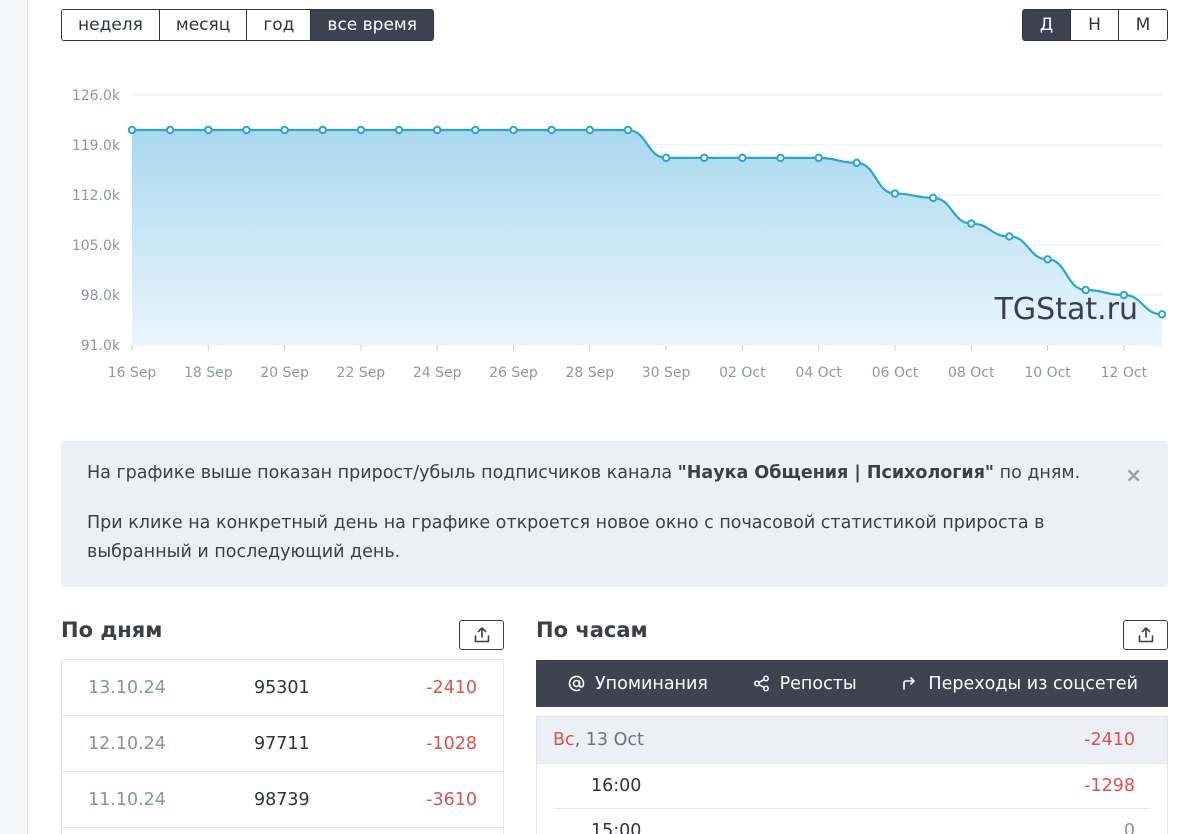 The image size is (1200, 834). Describe the element at coordinates (451, 743) in the screenshot. I see `row-diff: -1028` at that location.